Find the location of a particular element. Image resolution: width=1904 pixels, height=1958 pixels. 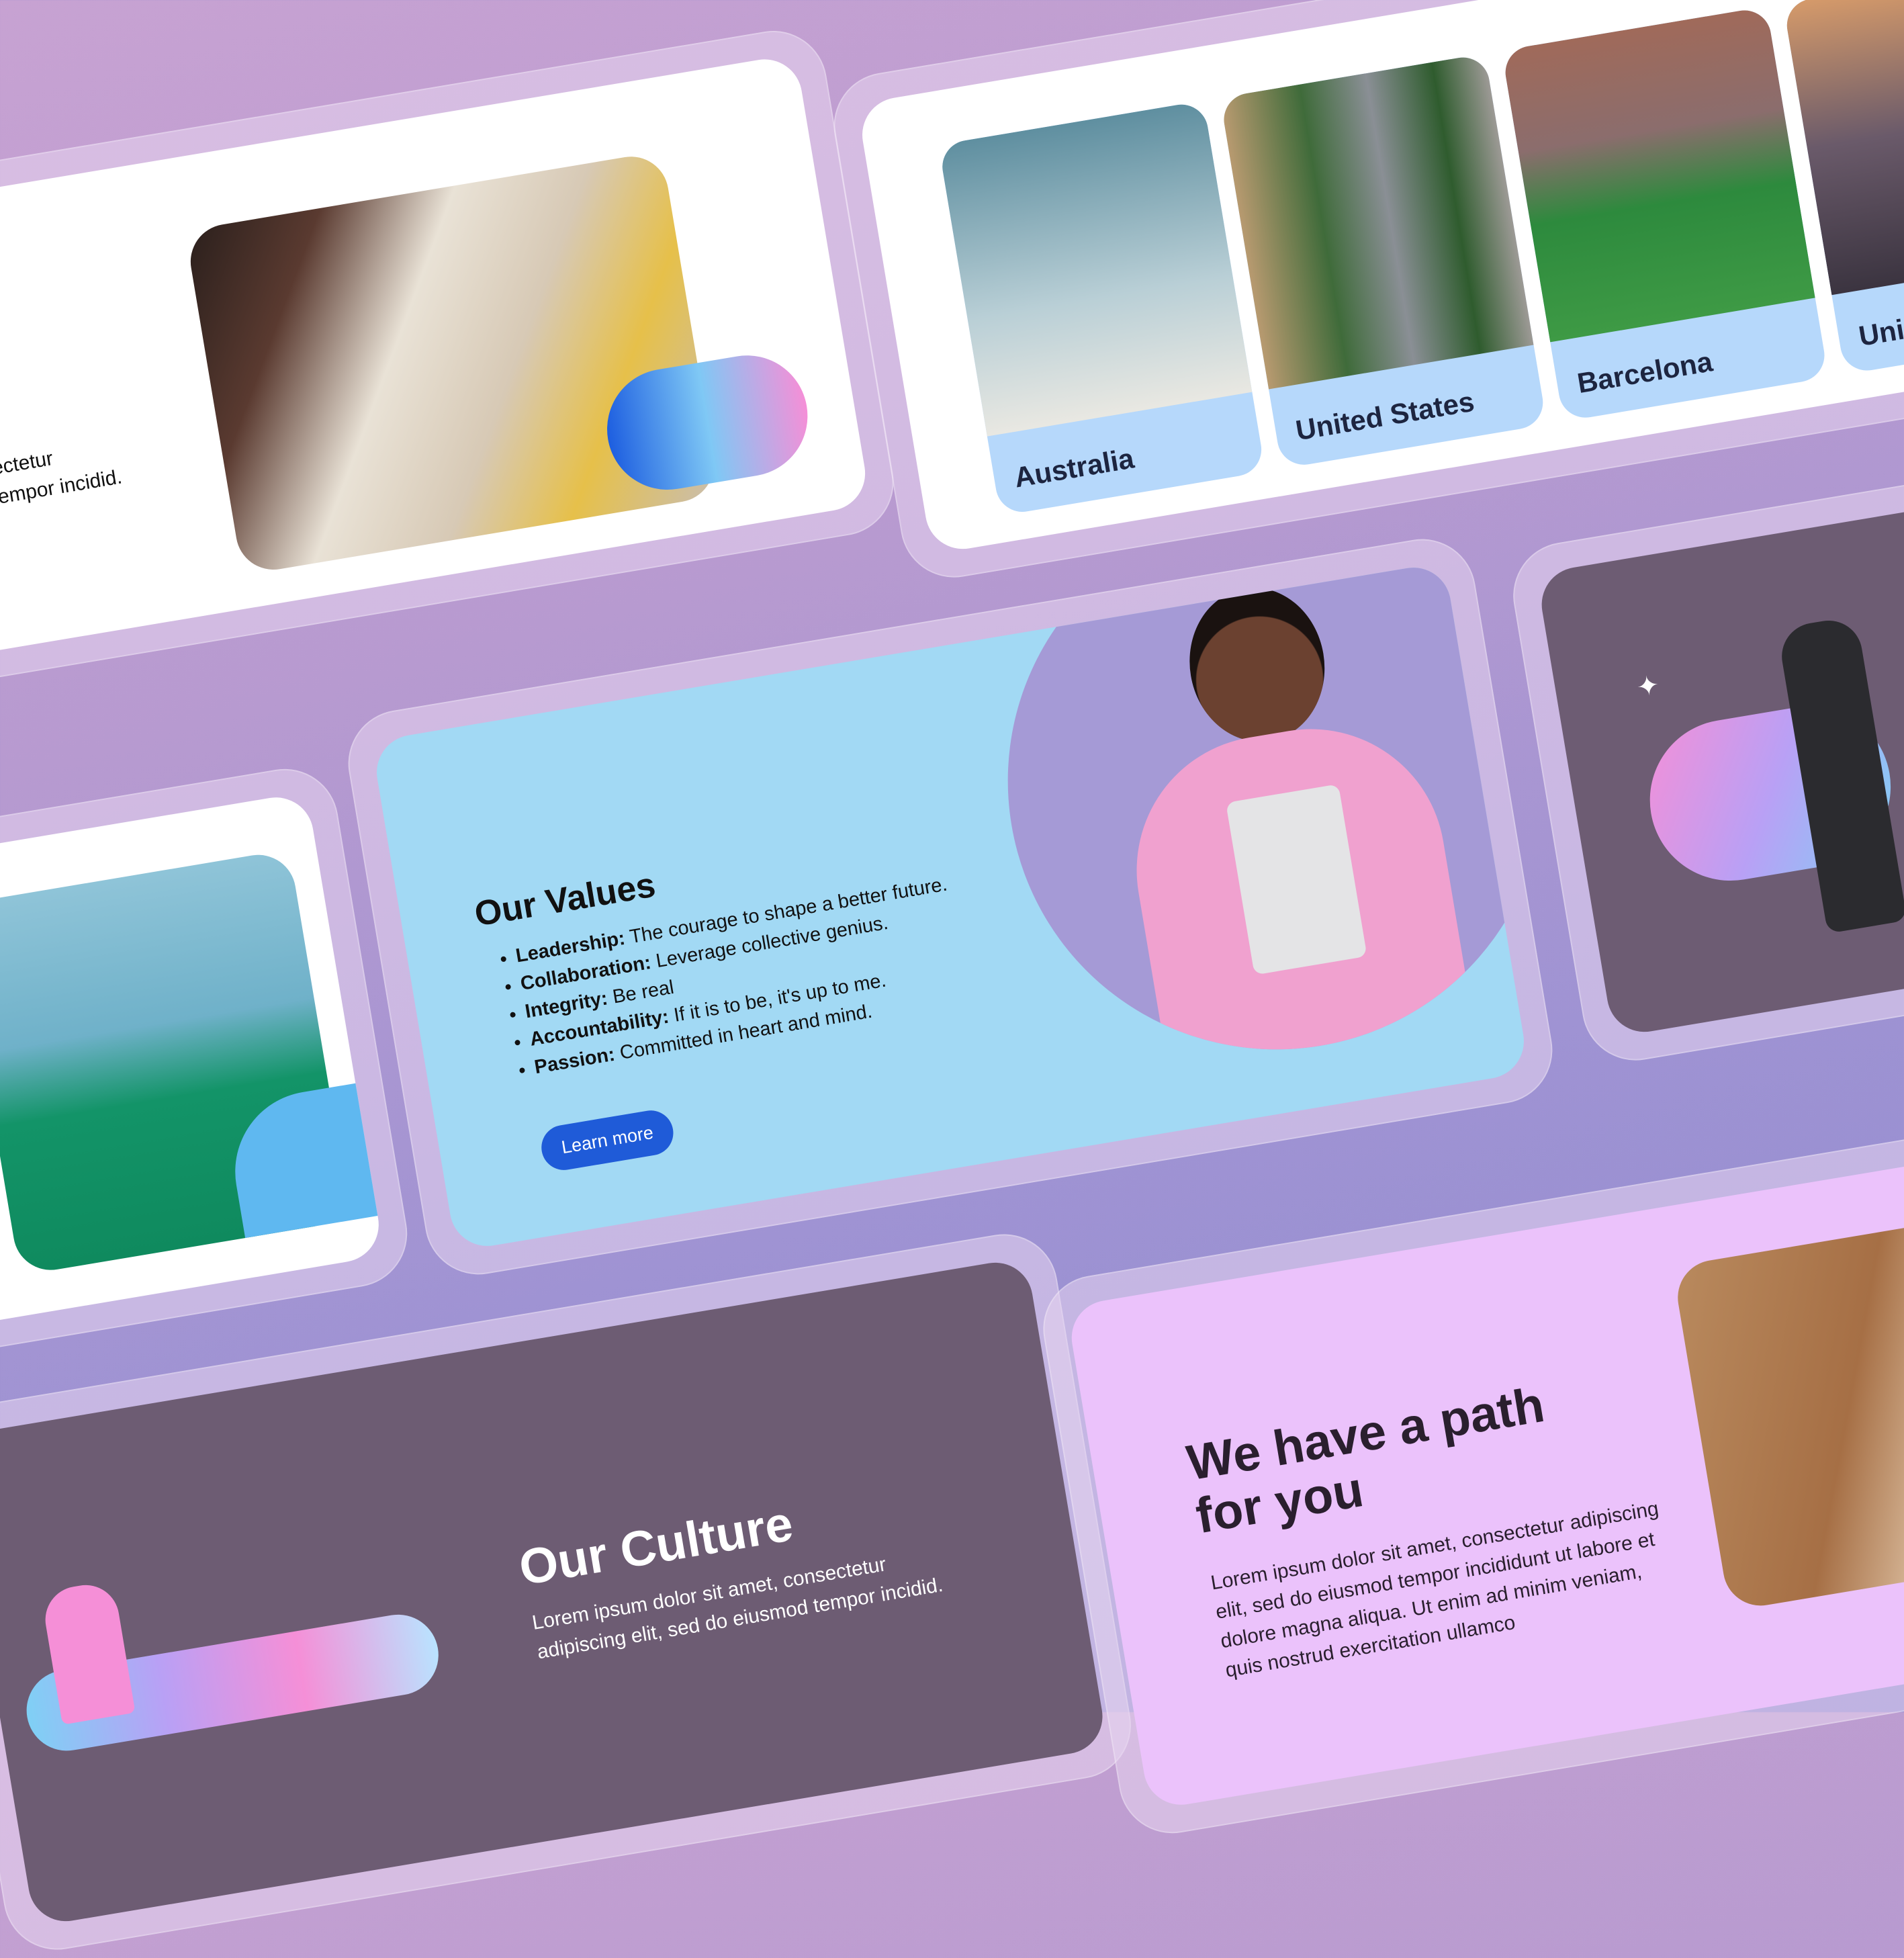

slide-body: t, consectetur smod tempor incidid. is located at coordinates (62, 477).